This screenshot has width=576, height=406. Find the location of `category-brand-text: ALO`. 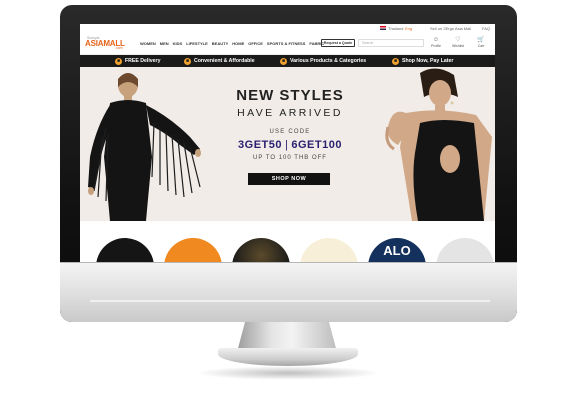

category-brand-text: ALO is located at coordinates (397, 250).